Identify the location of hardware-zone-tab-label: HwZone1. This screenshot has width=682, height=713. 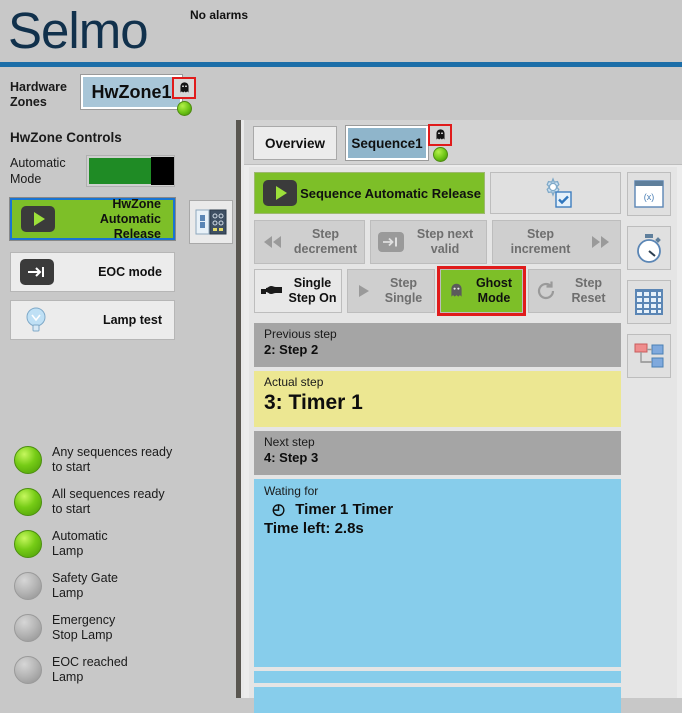
(131, 91).